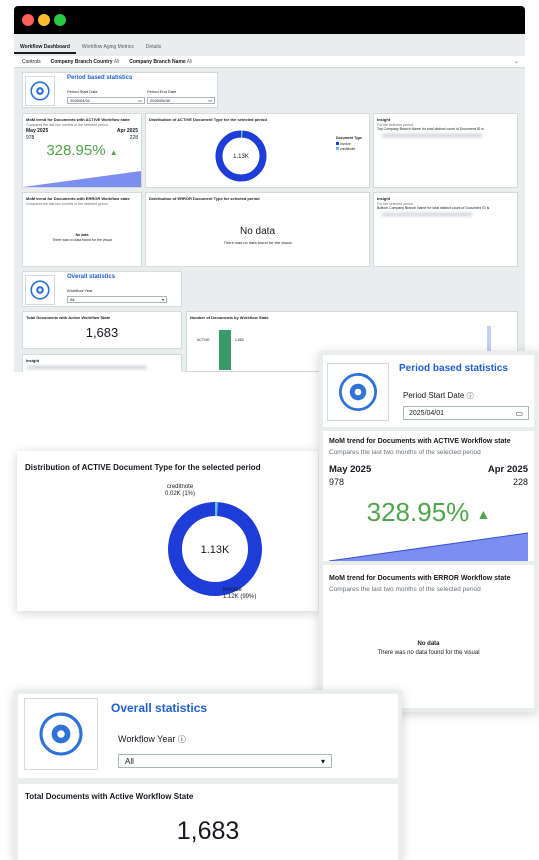  What do you see at coordinates (102, 289) in the screenshot?
I see `overall-stats-panel-small: Overall statistics Workflow Year All ▾` at bounding box center [102, 289].